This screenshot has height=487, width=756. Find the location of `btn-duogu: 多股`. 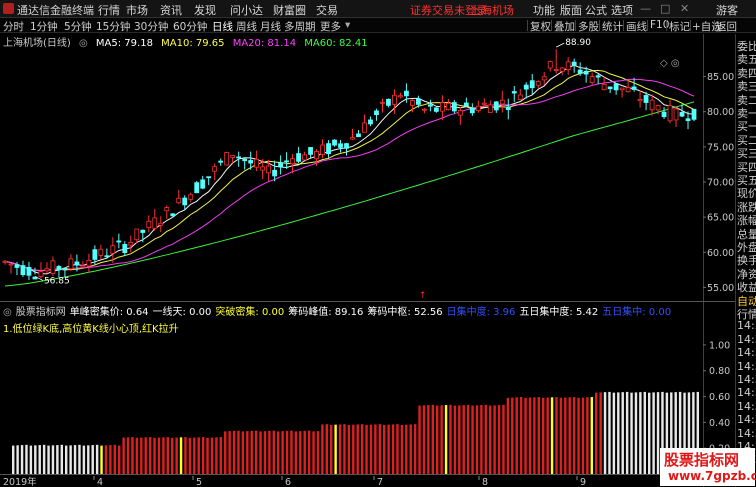

btn-duogu: 多股 is located at coordinates (588, 26).